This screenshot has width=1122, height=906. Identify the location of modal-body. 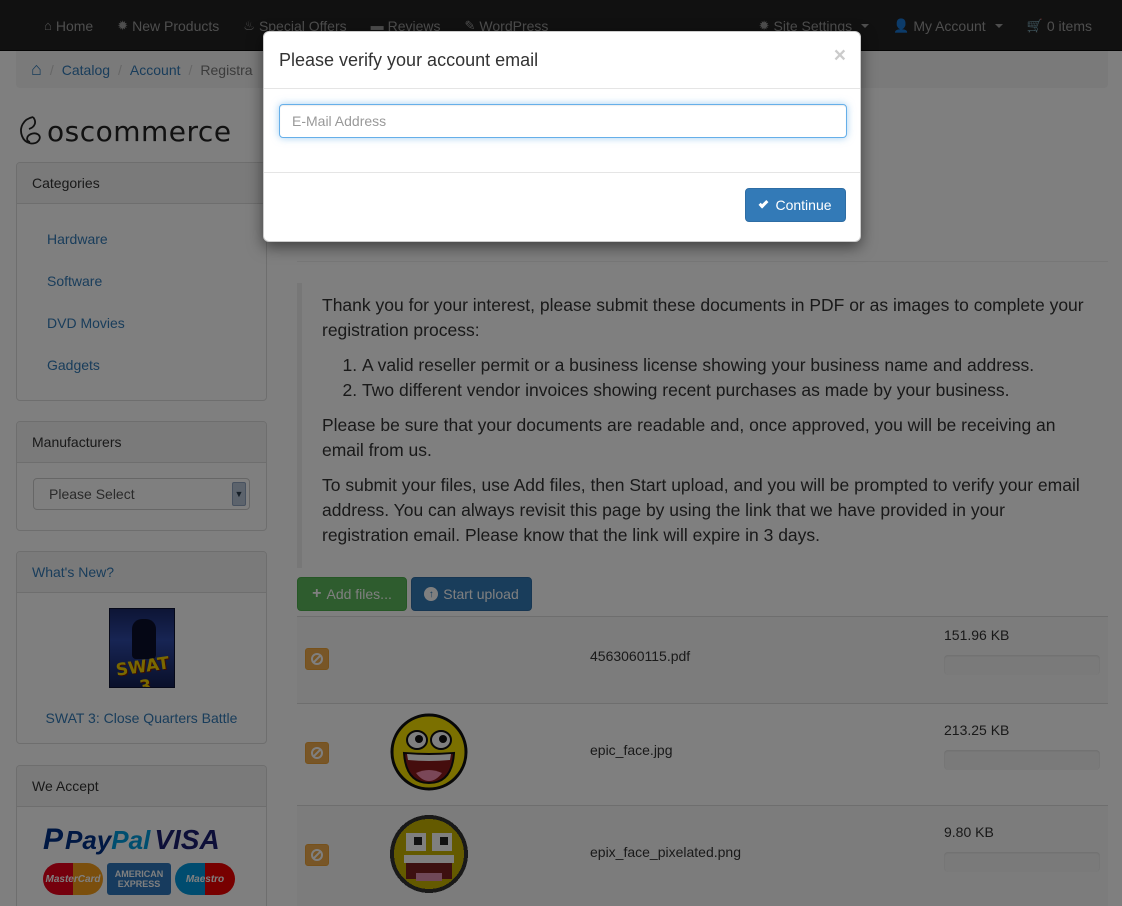
(562, 131).